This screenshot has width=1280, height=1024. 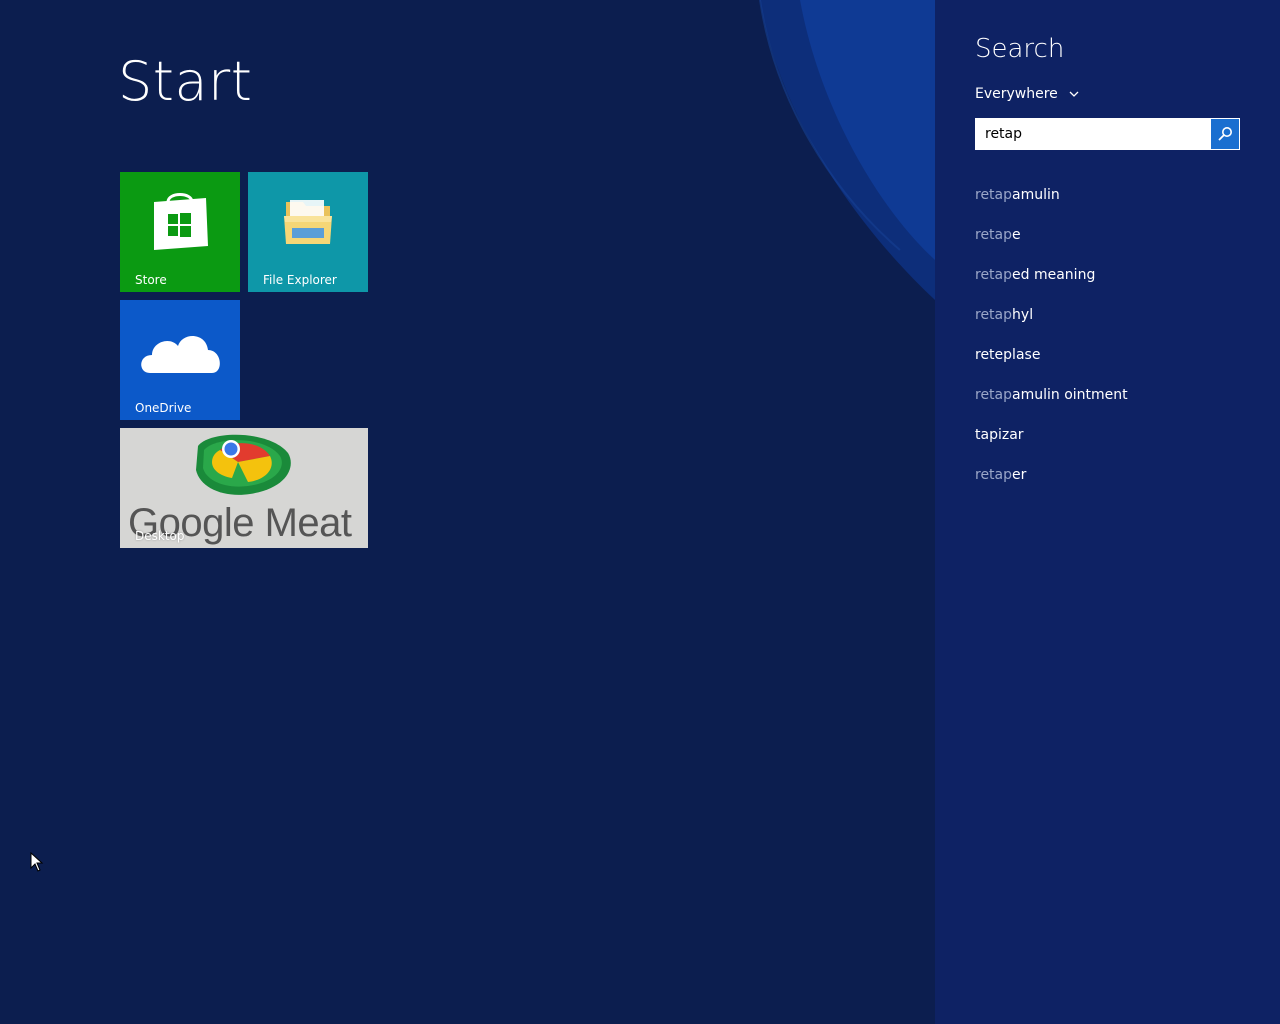 What do you see at coordinates (185, 81) in the screenshot?
I see `start-title: Start` at bounding box center [185, 81].